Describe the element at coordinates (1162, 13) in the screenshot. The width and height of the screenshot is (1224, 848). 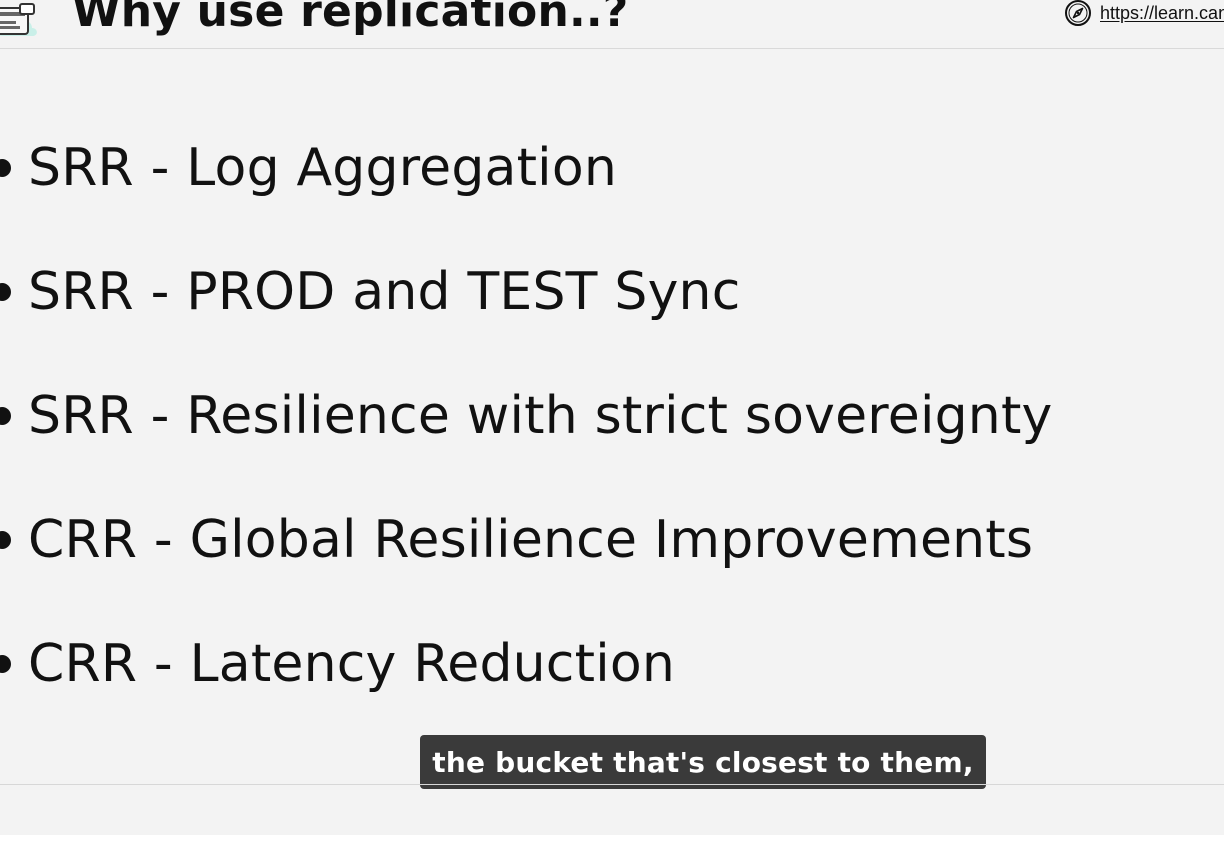
I see `source-link-text: https://learn.can` at that location.